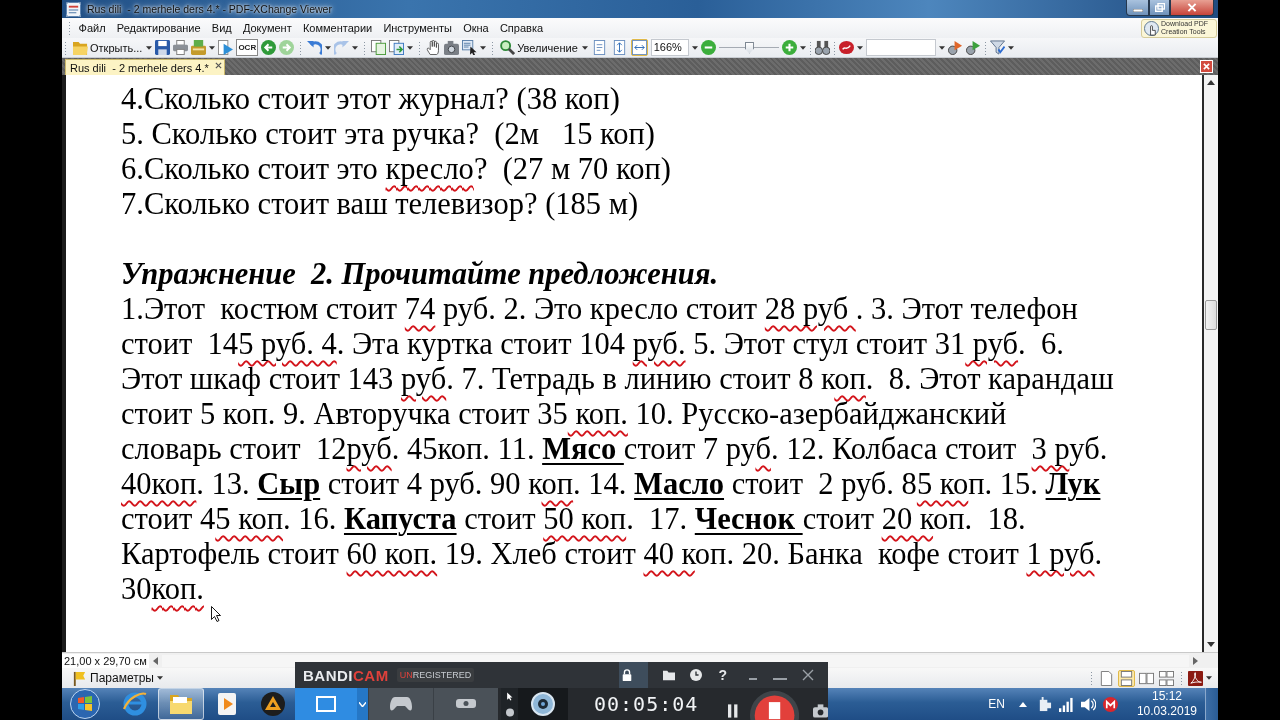 The width and height of the screenshot is (1280, 720). I want to click on close-document-button, so click(1206, 66).